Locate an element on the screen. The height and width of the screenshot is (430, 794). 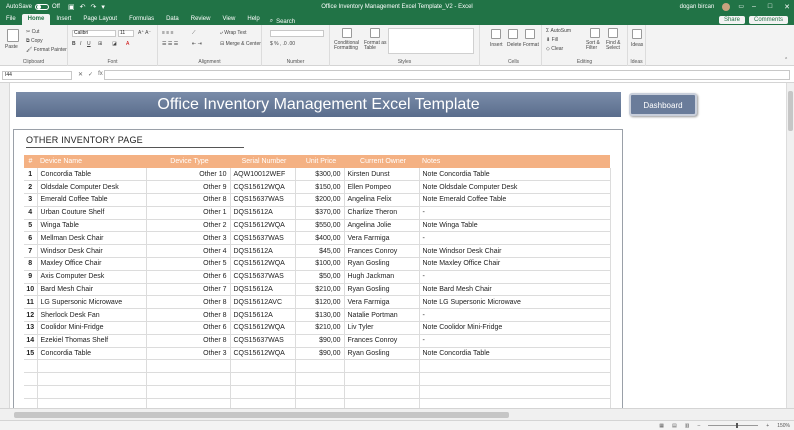
number-format-select is located at coordinates (297, 33).